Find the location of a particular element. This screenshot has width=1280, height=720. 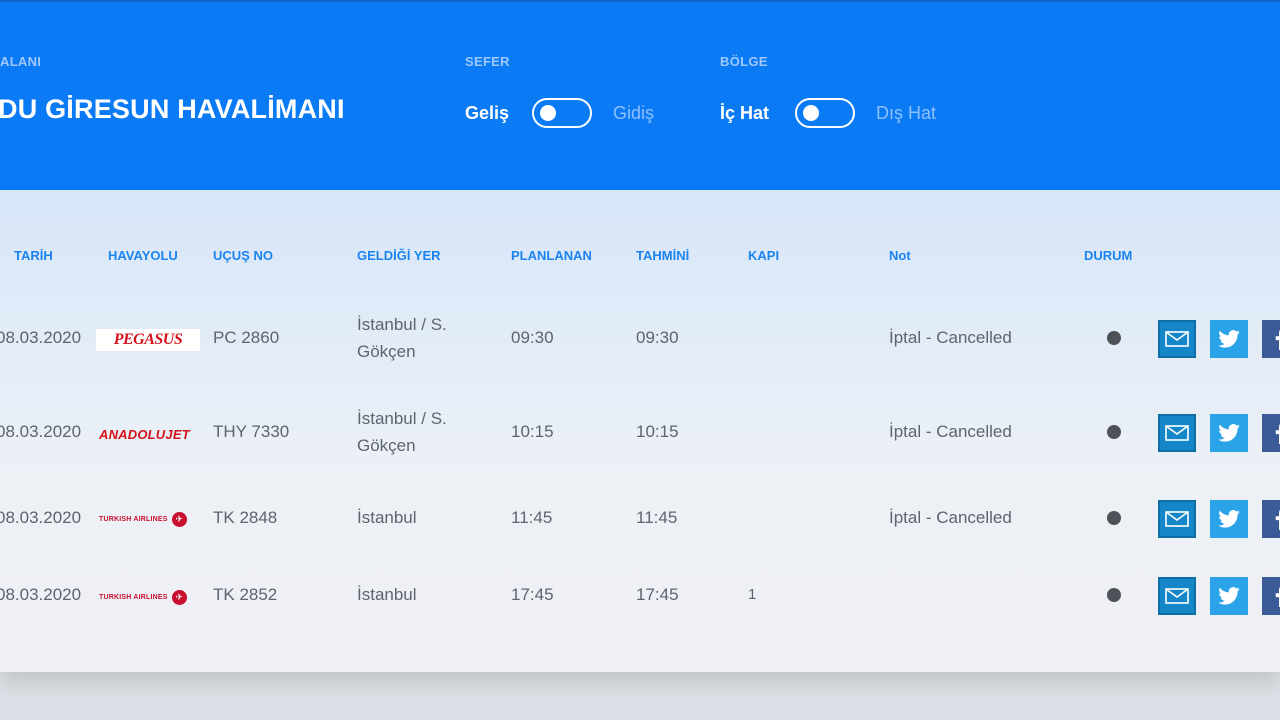

row-flight: PC 2860 is located at coordinates (246, 337).